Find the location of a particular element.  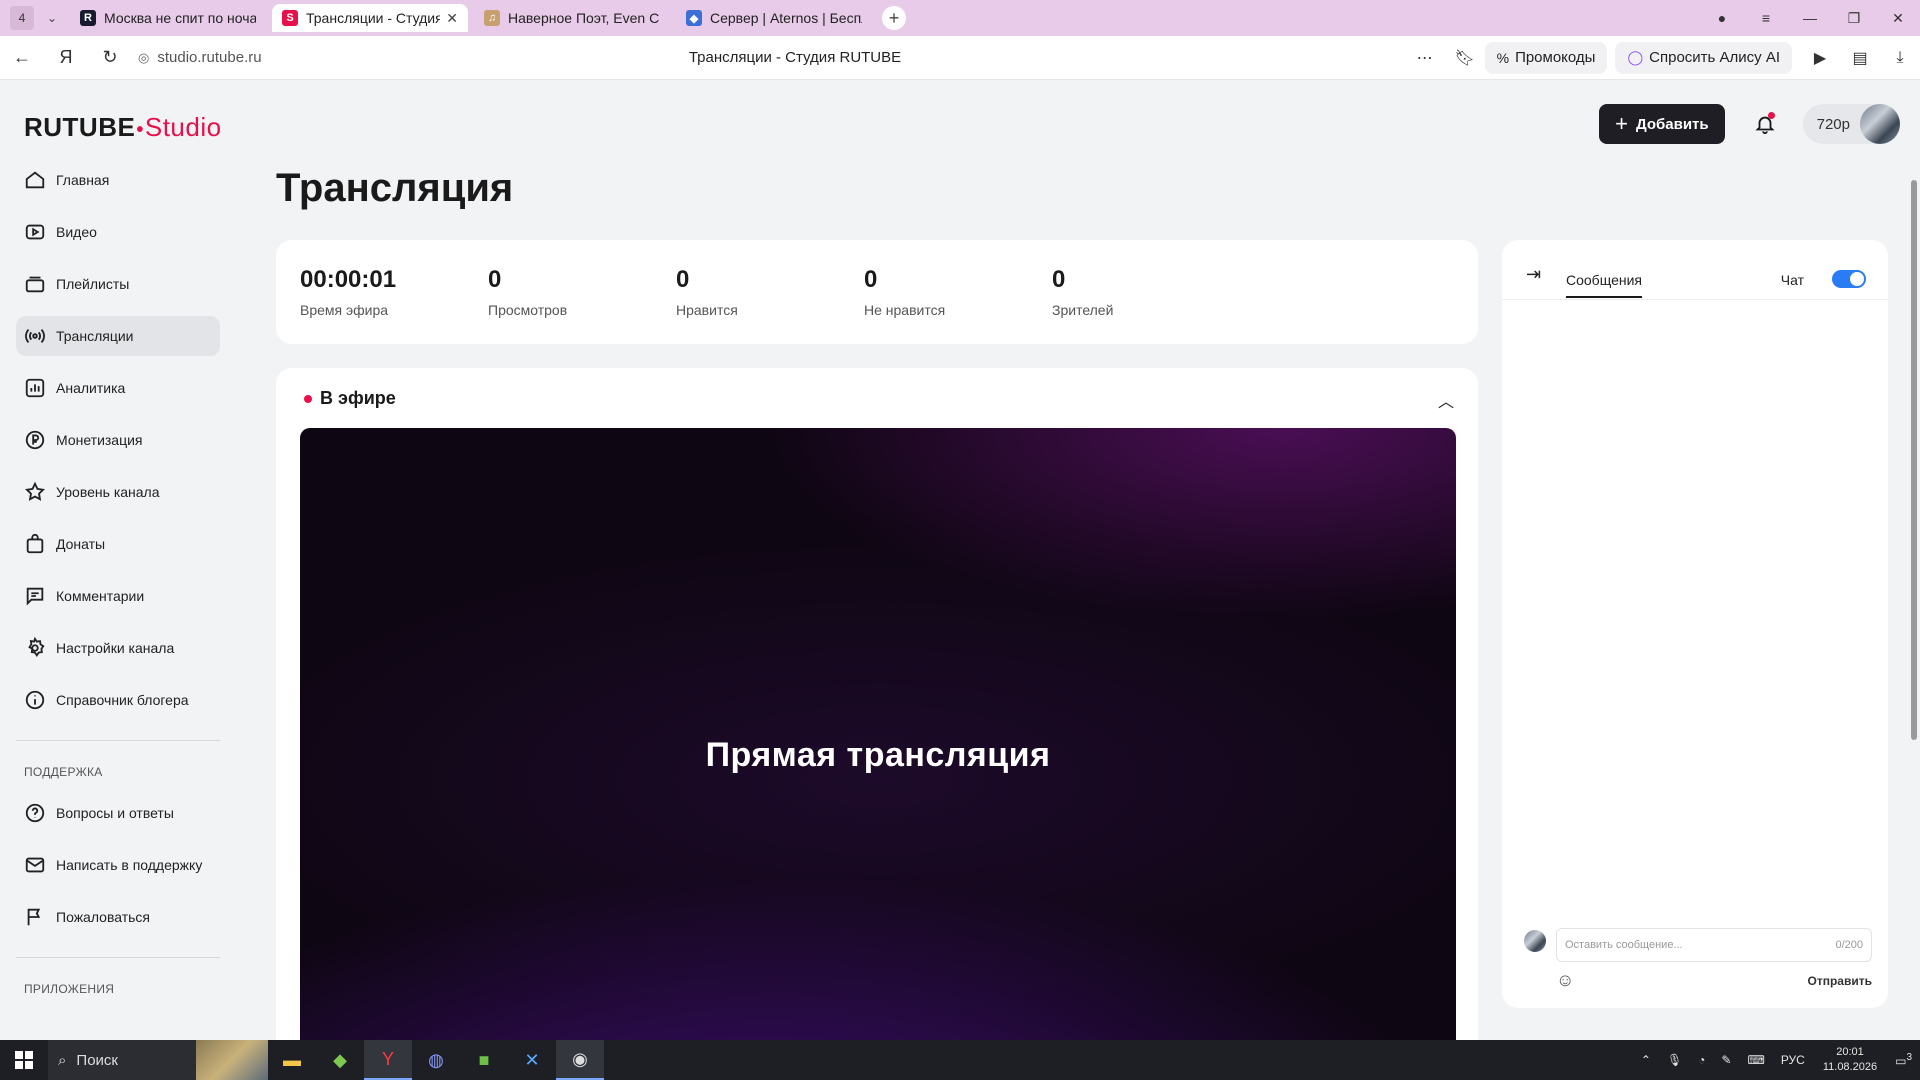

page-title: Трансляция is located at coordinates (395, 188).